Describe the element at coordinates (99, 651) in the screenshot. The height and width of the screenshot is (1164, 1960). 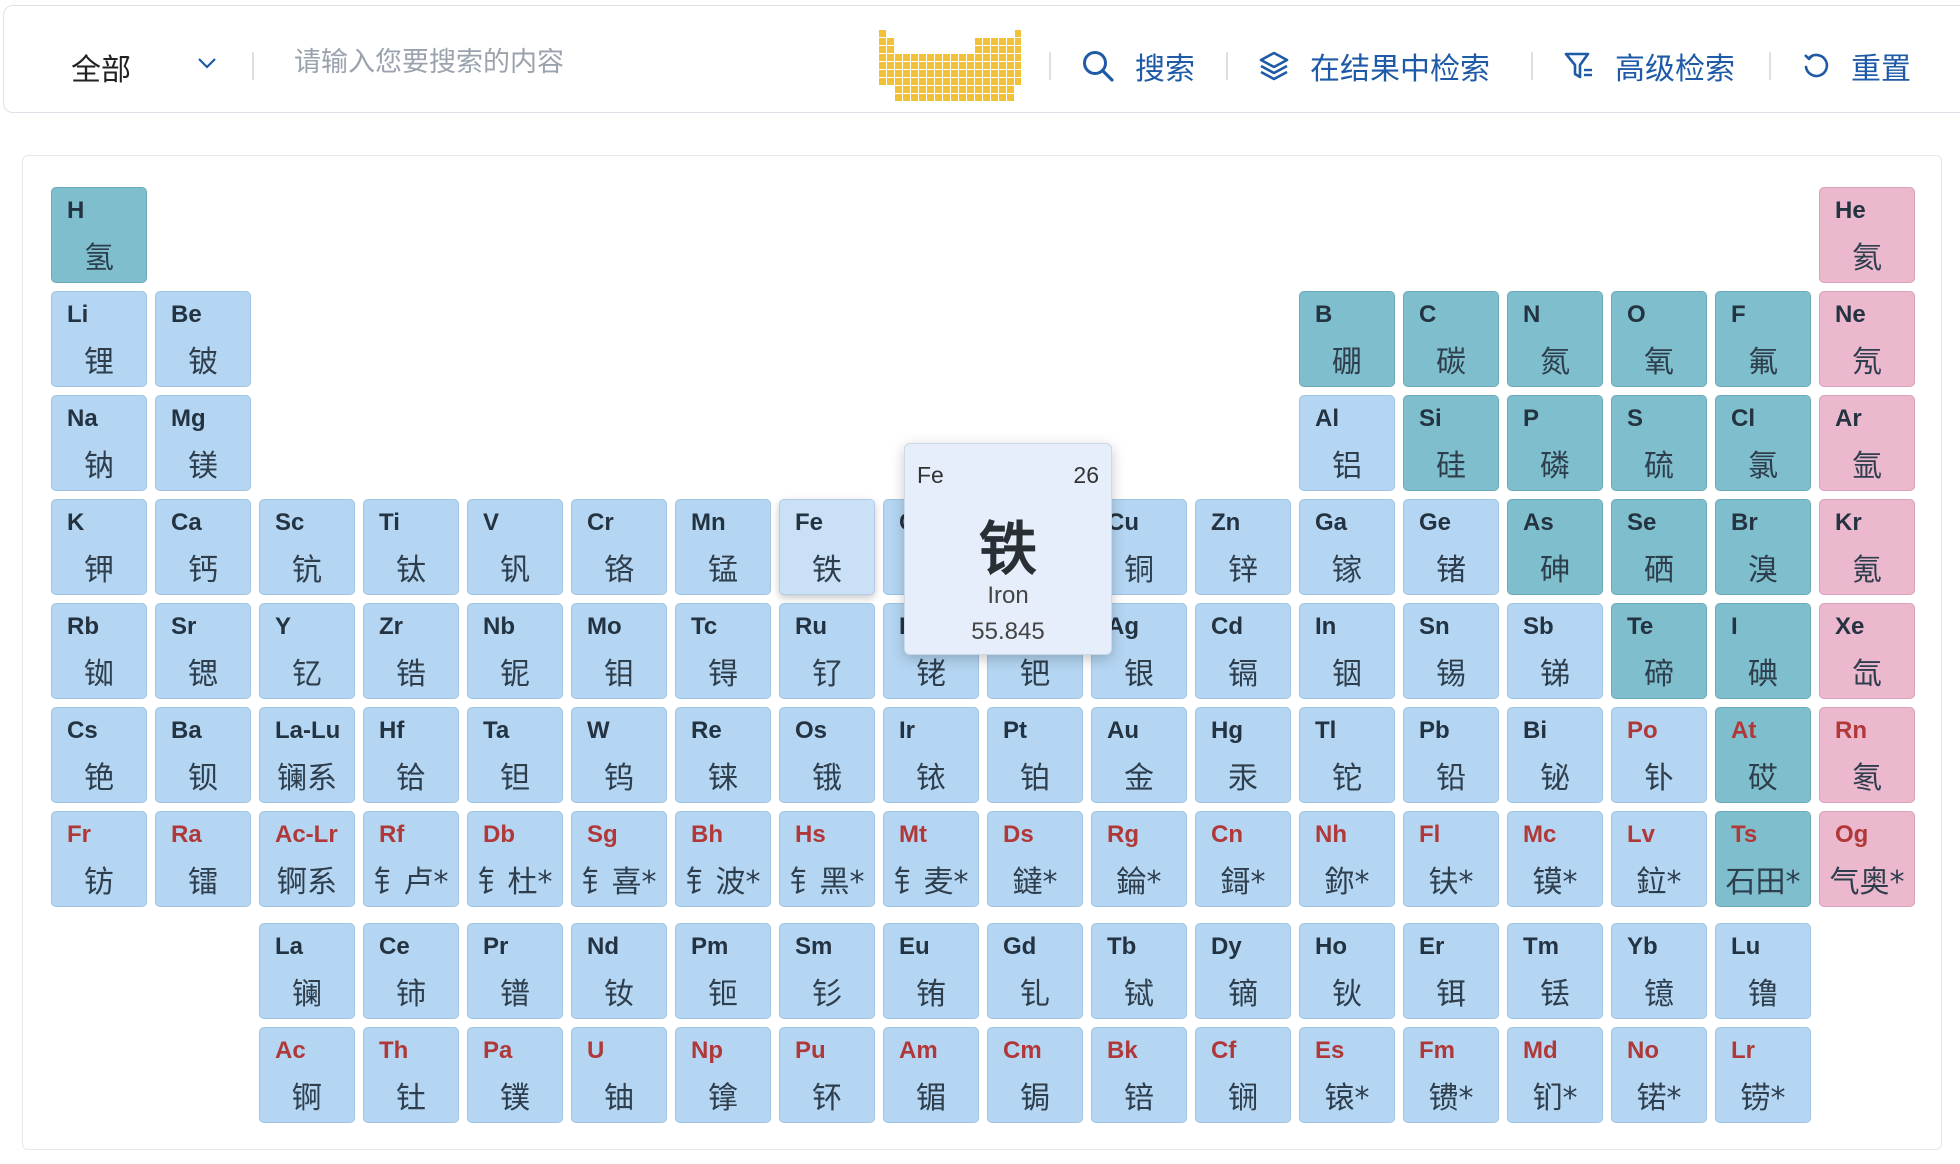
I see `element-tile-rb: Rb 铷` at that location.